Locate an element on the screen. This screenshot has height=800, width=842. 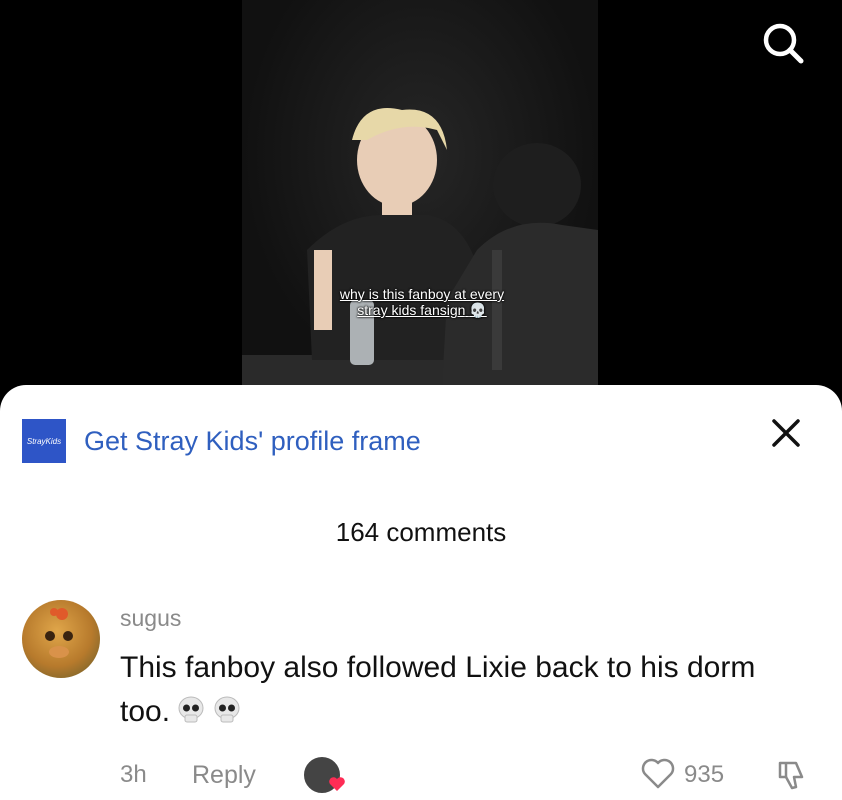
caption-line-1: why is this fanboy at every is located at coordinates (422, 294).